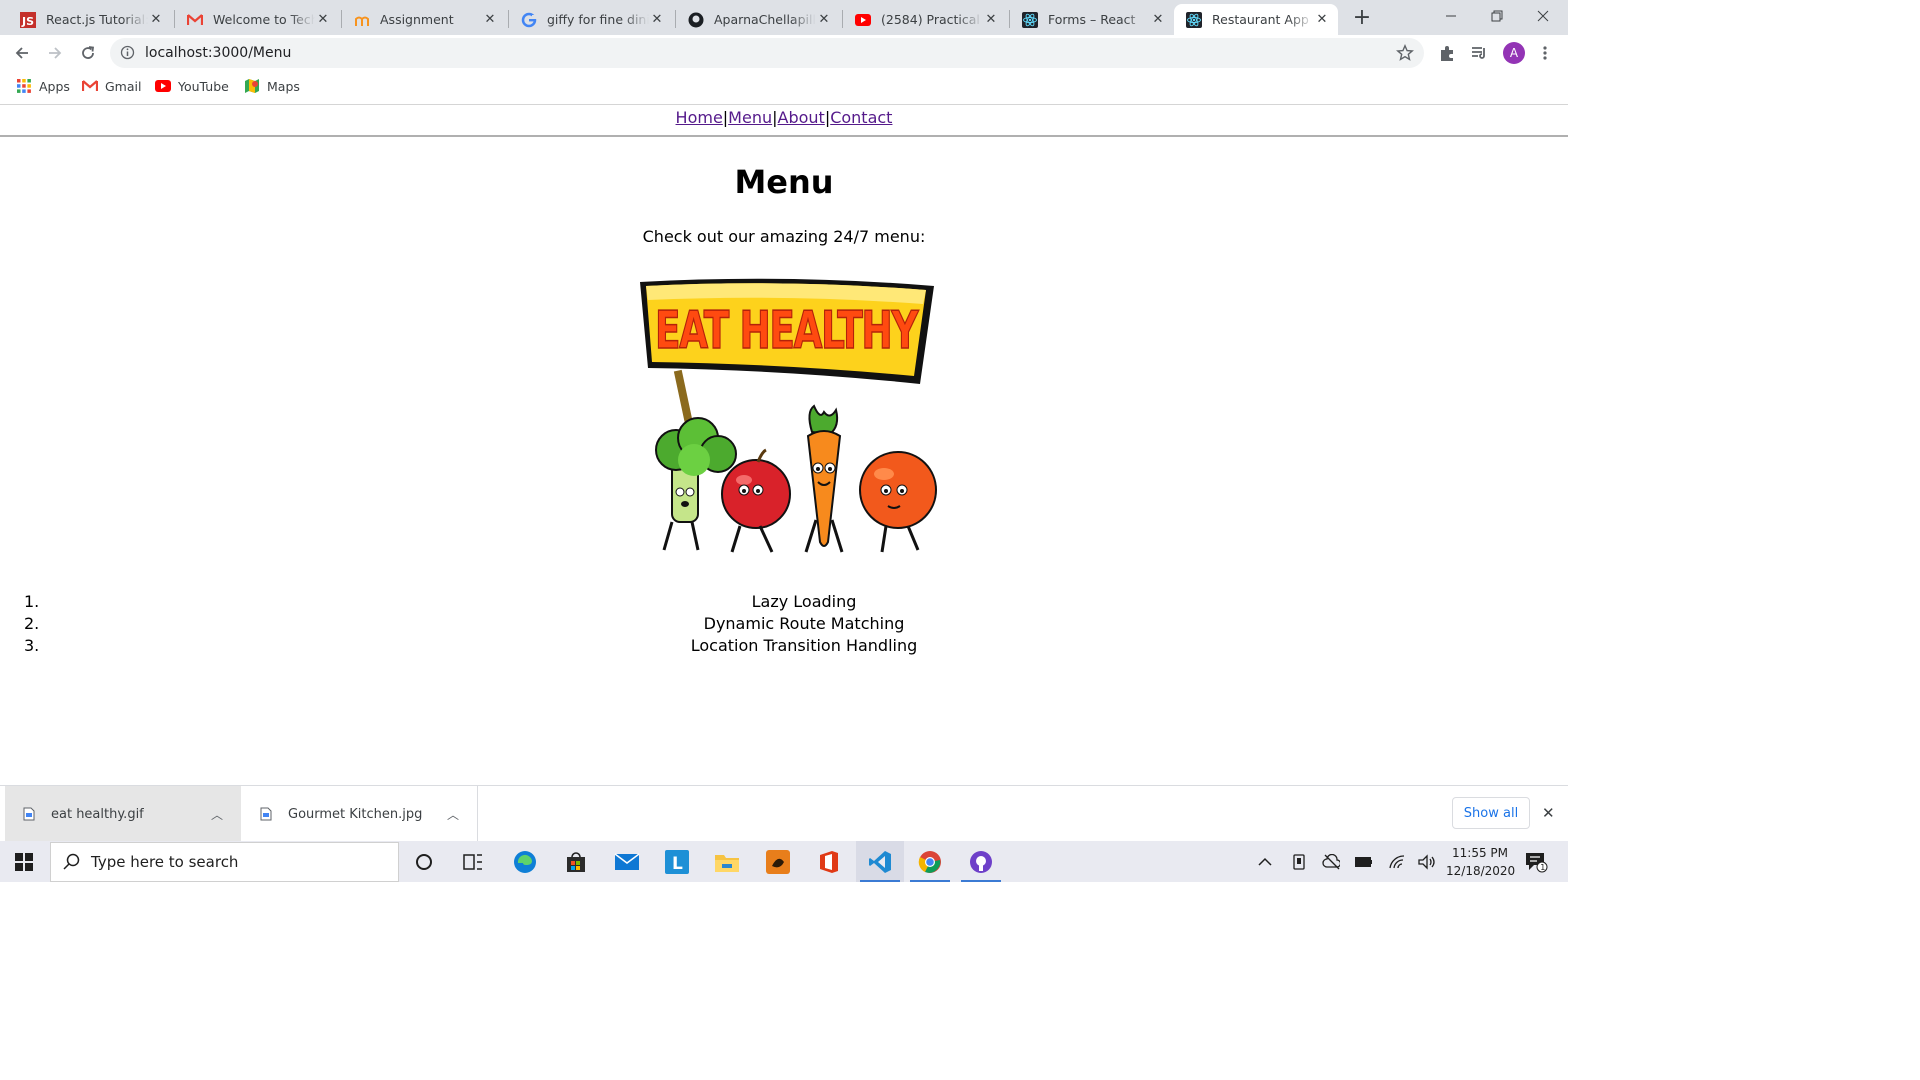 The image size is (1920, 1080). I want to click on bookmark-maps: Maps, so click(272, 86).